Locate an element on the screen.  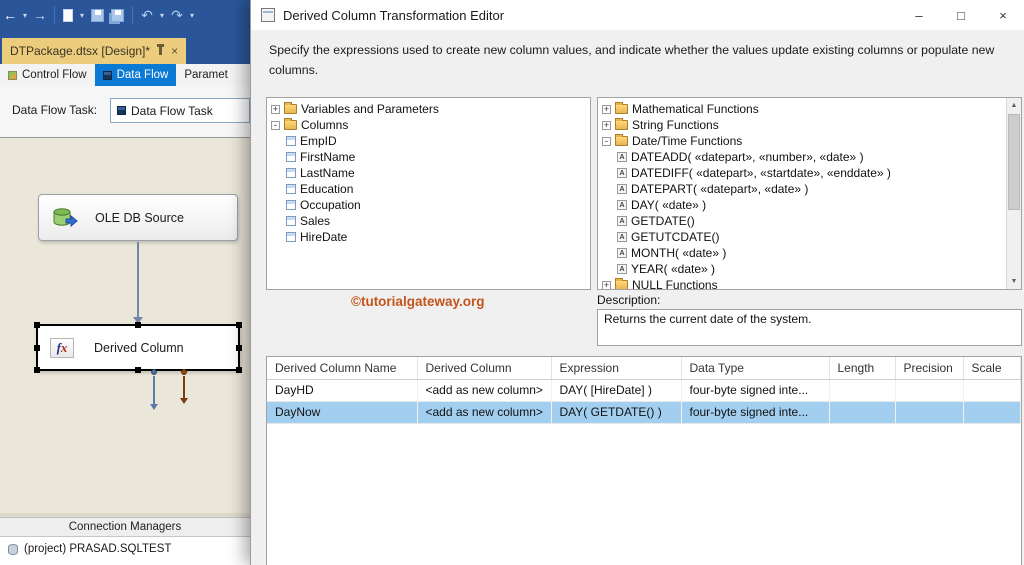
tab-parameters: Paramet is located at coordinates (205, 75).